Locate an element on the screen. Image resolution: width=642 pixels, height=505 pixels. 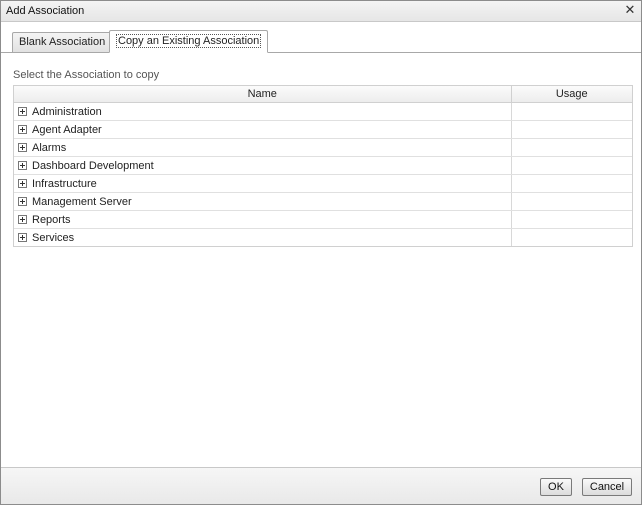
name-cell-content: Management Server is located at coordinates (262, 202).